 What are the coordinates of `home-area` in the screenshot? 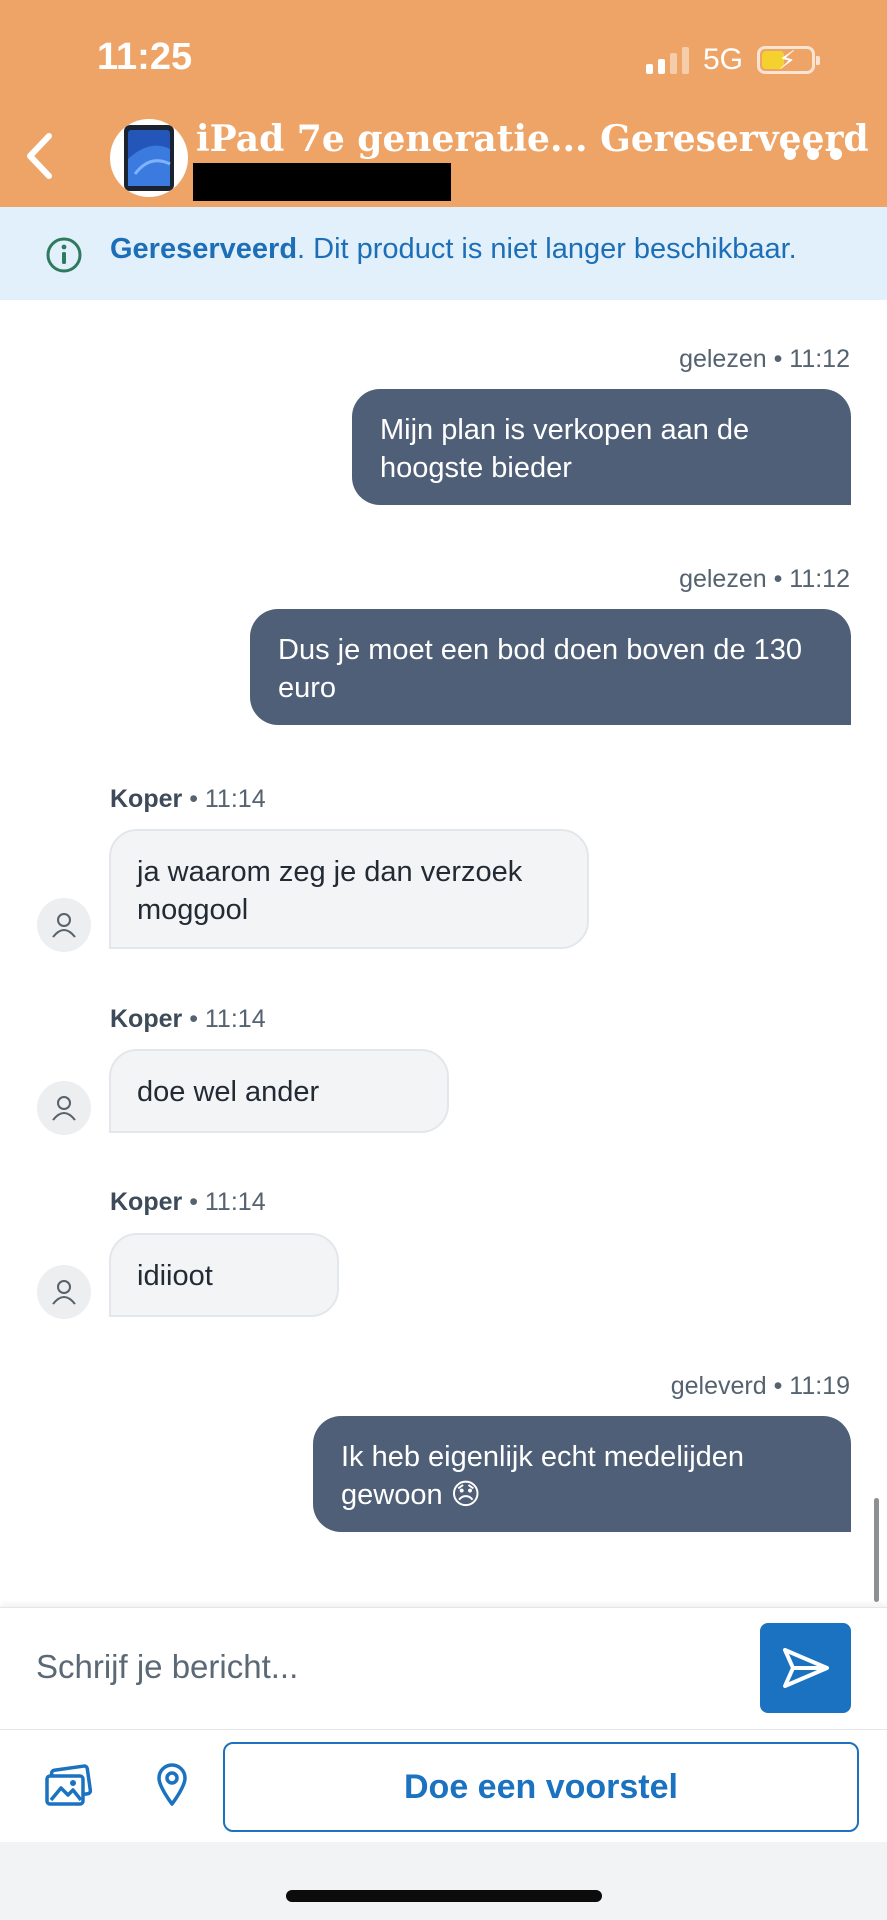 It's located at (443, 1881).